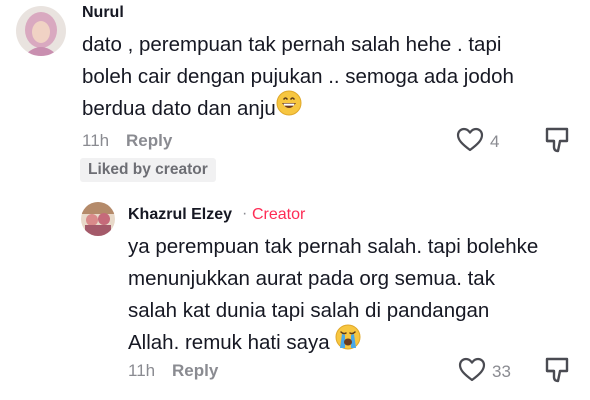 This screenshot has width=590, height=400. What do you see at coordinates (96, 140) in the screenshot?
I see `comment-time: 11h` at bounding box center [96, 140].